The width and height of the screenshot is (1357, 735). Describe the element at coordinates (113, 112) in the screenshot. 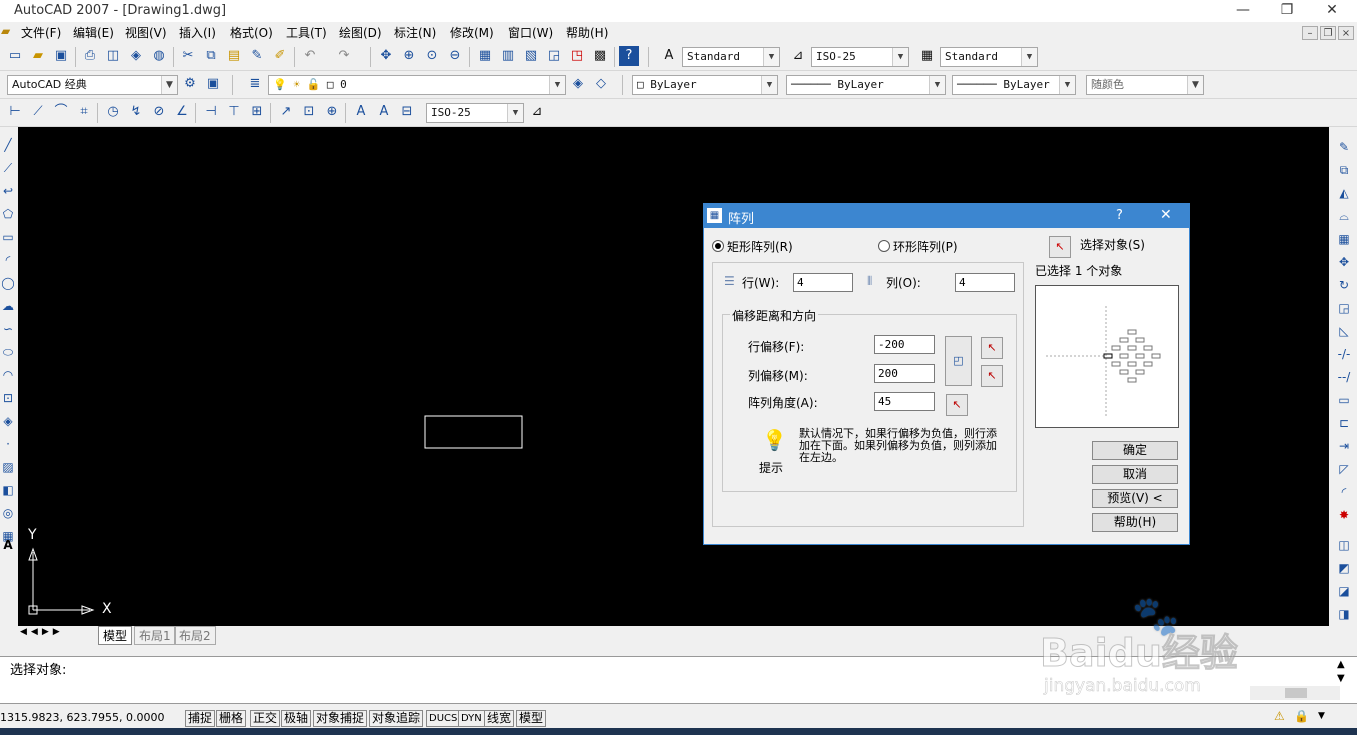

I see `radius-dim-icon: ◷` at that location.